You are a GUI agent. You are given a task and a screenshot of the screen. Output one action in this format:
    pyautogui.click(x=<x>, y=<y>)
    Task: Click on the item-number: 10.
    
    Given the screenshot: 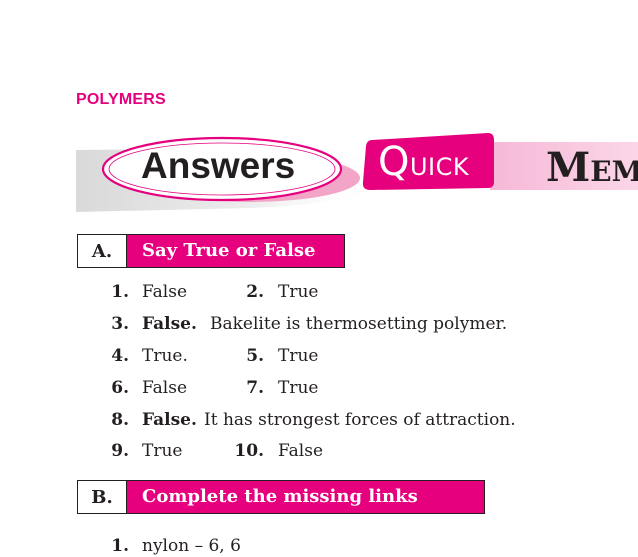 What is the action you would take?
    pyautogui.click(x=249, y=451)
    